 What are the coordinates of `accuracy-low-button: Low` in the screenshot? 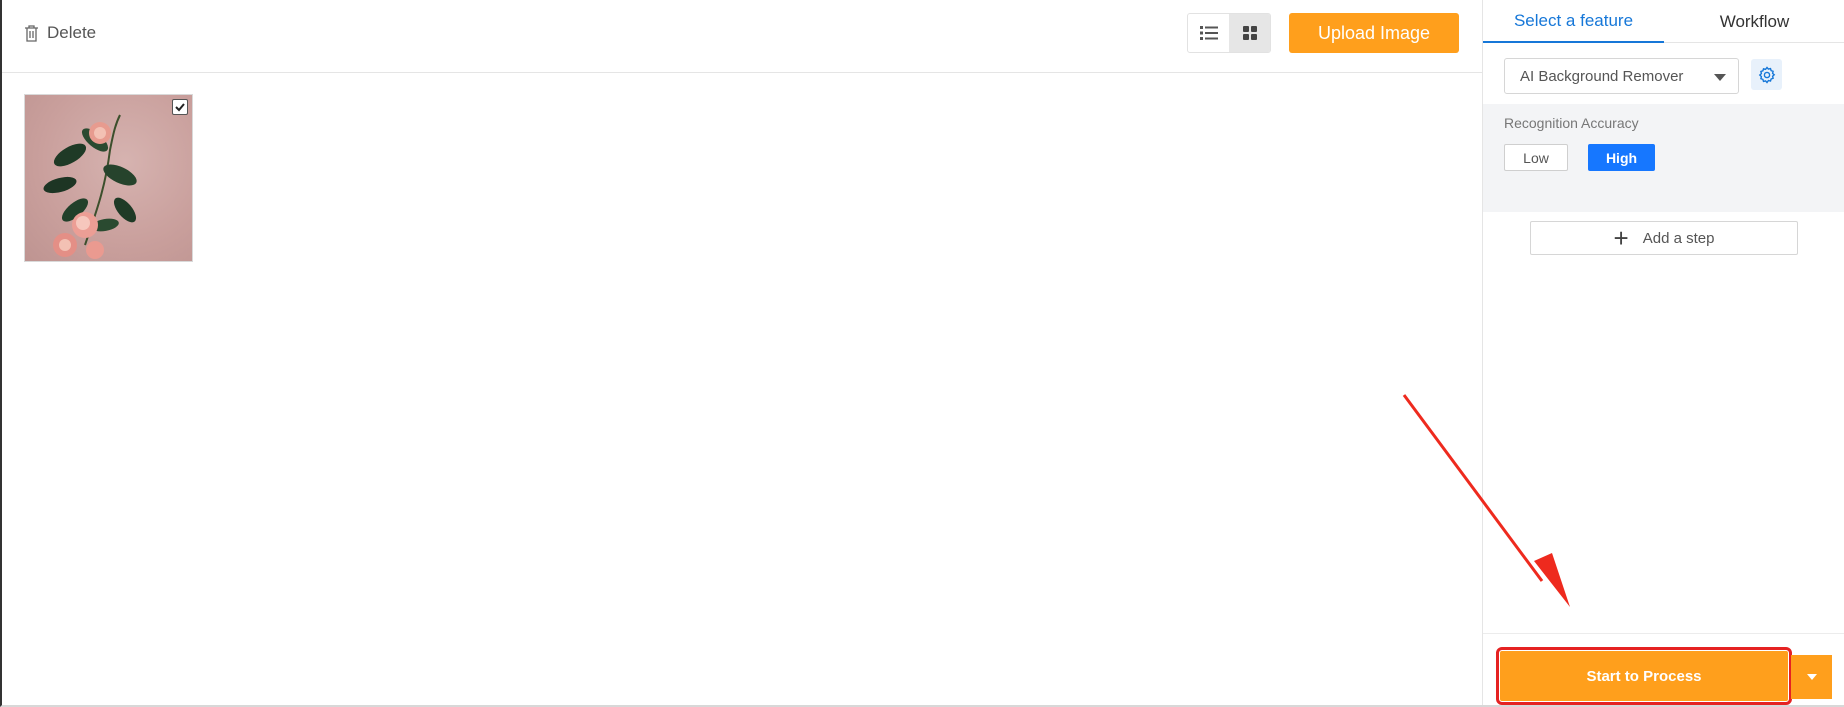 It's located at (1536, 157).